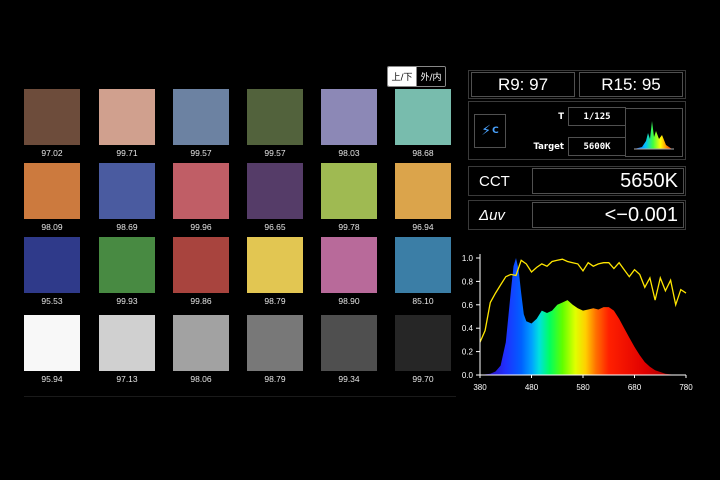  I want to click on swatch-cell: 98.09, so click(52, 197).